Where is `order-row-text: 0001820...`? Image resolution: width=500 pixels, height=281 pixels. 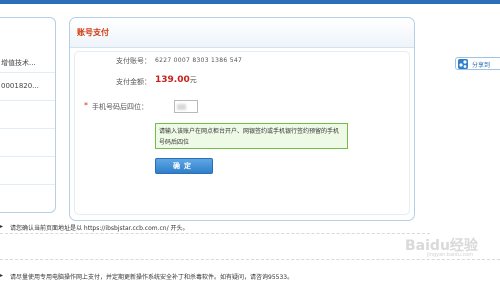 order-row-text: 0001820... is located at coordinates (20, 86).